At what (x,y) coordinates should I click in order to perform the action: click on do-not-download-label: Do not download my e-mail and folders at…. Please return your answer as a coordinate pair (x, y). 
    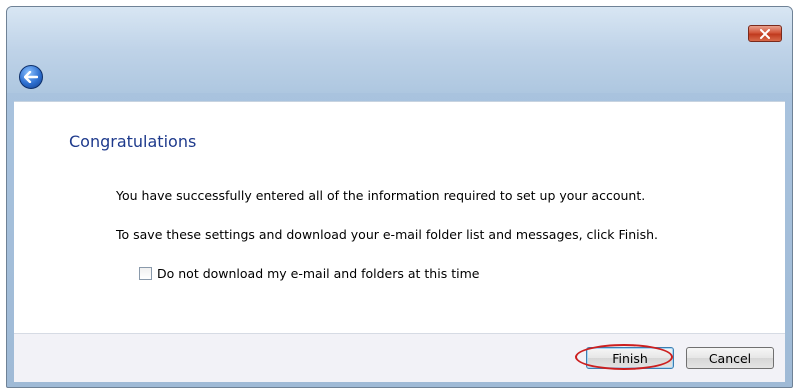
    Looking at the image, I should click on (318, 273).